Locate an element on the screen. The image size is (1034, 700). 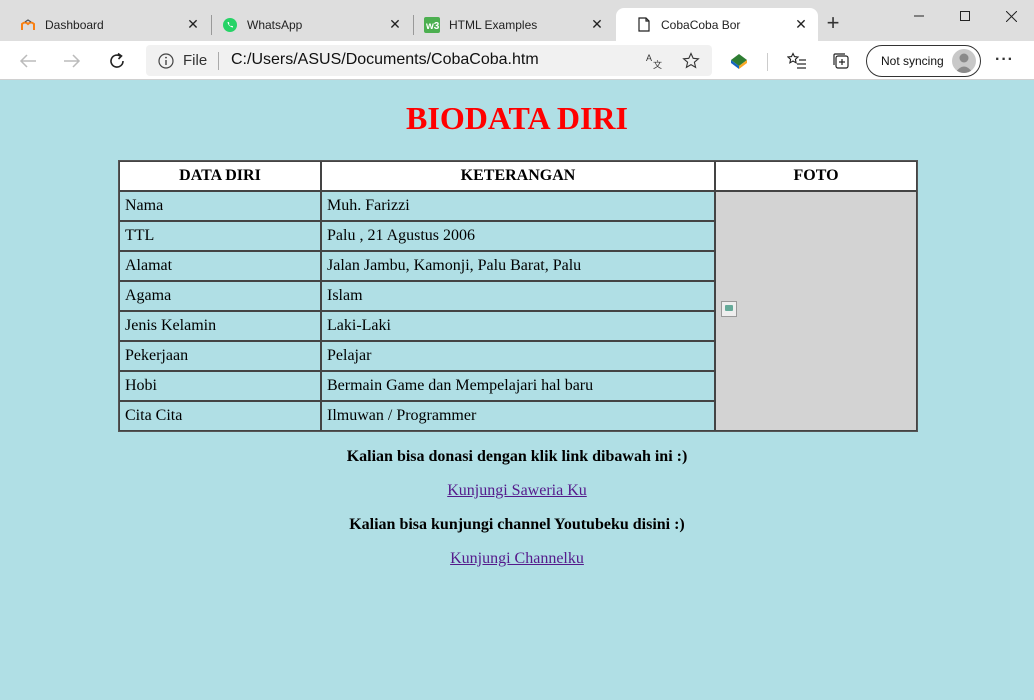
header-foto: FOTO is located at coordinates (816, 176).